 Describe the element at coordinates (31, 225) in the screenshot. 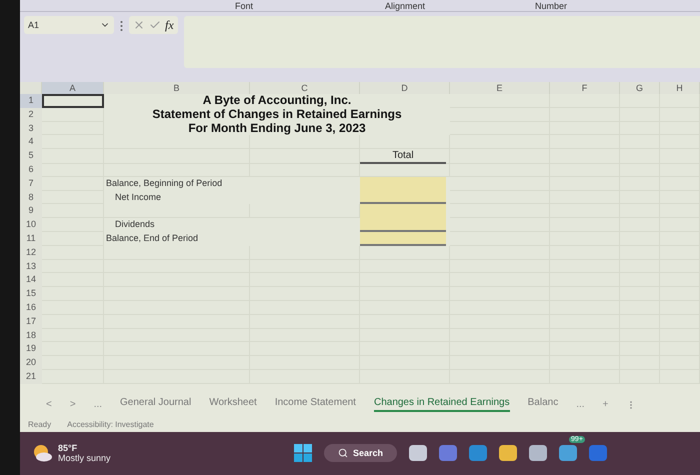

I see `row-number: 10` at that location.